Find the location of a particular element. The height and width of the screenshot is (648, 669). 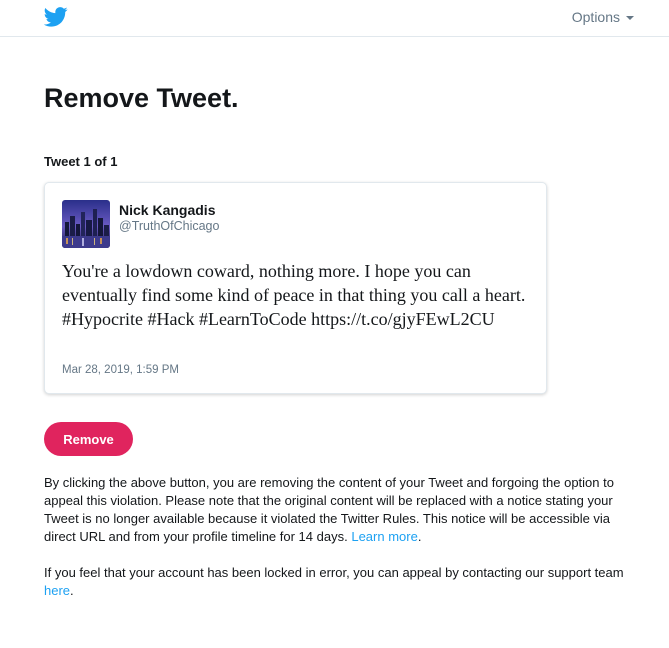

support-team-link: here is located at coordinates (57, 590).